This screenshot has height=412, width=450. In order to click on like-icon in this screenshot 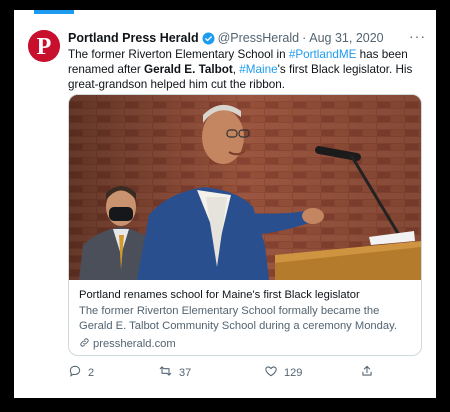, I will do `click(271, 372)`.